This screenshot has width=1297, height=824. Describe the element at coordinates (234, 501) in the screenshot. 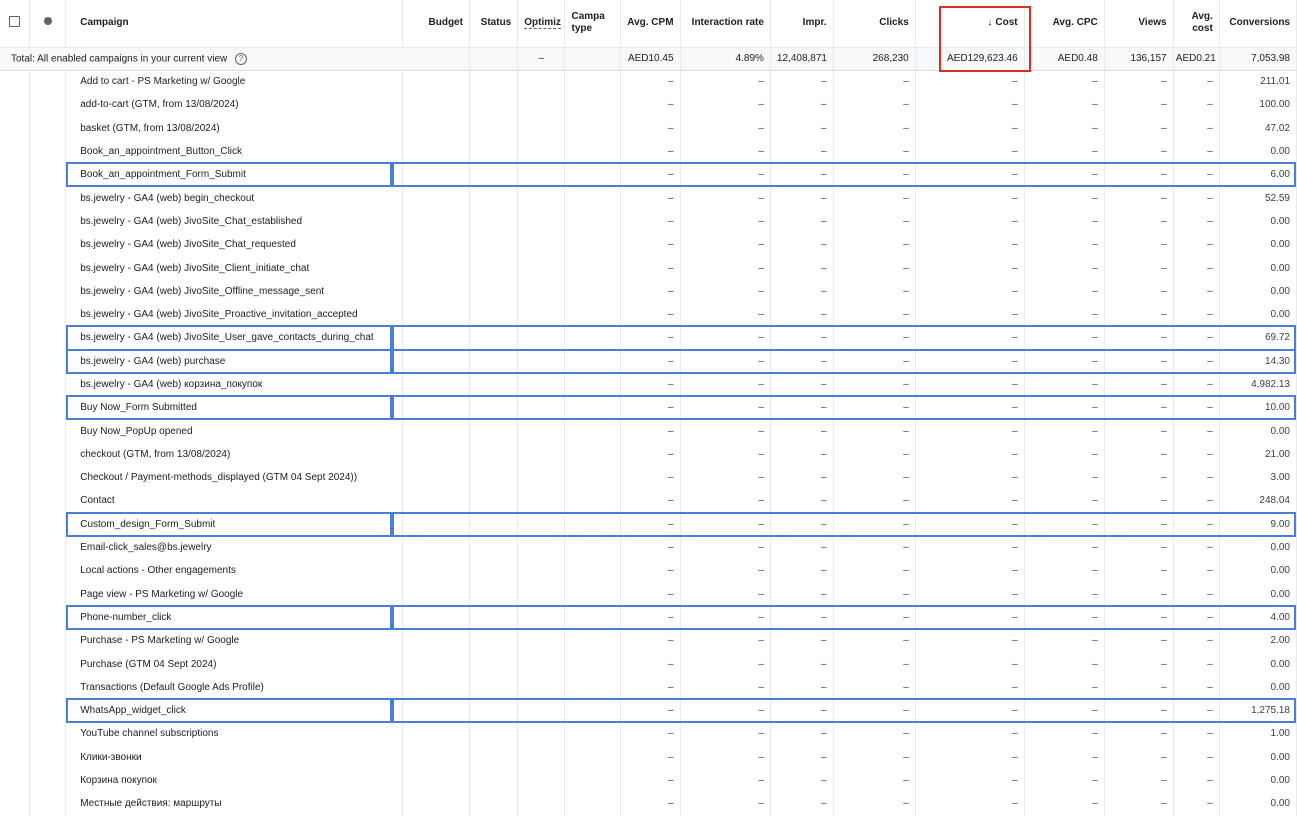

I see `campaign-name: Contact` at that location.